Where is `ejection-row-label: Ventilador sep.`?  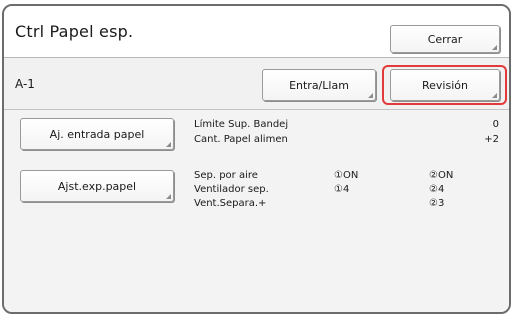
ejection-row-label: Ventilador sep. is located at coordinates (231, 189).